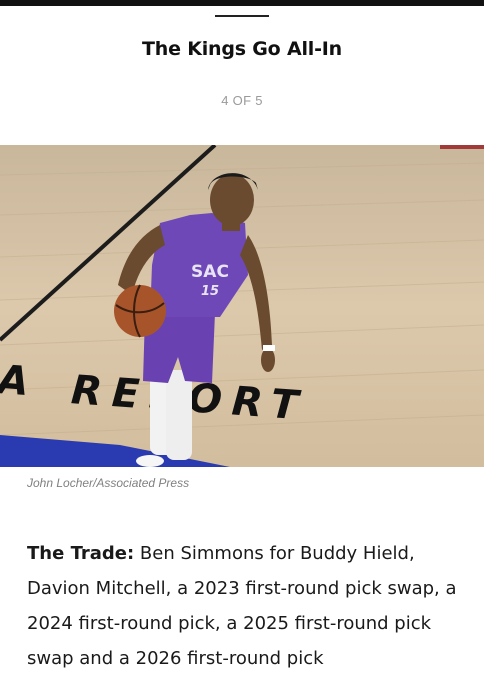 The width and height of the screenshot is (484, 680). What do you see at coordinates (108, 483) in the screenshot?
I see `photo-credit: John Locher/Associated Press` at bounding box center [108, 483].